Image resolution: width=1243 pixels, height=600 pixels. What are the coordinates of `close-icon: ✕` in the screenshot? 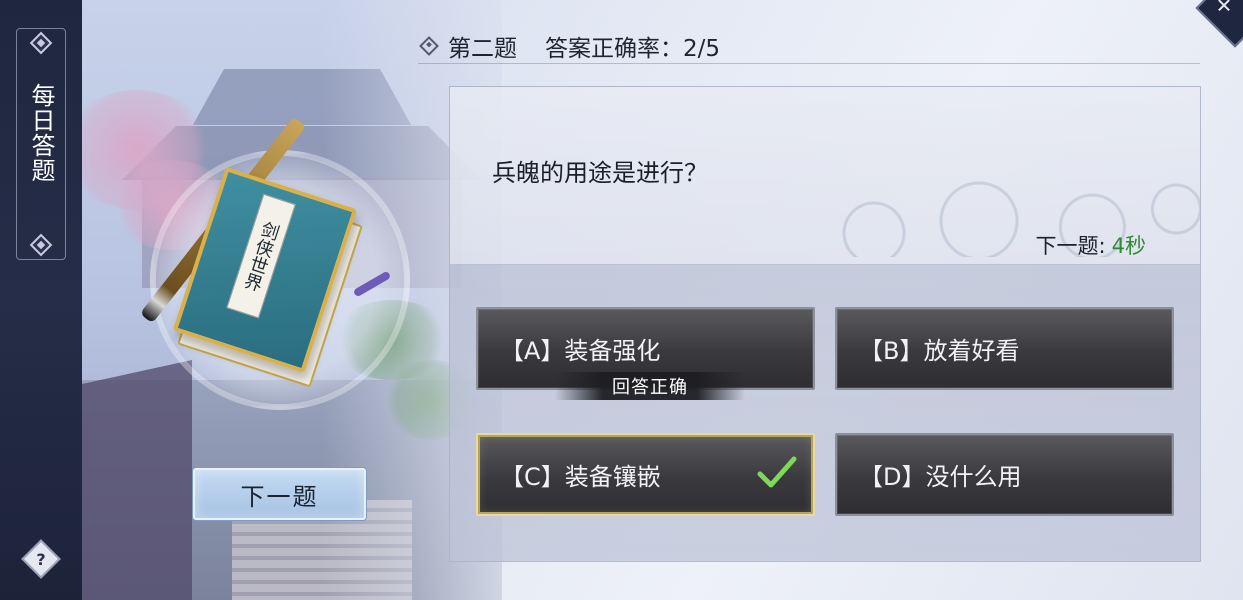 It's located at (1224, 9).